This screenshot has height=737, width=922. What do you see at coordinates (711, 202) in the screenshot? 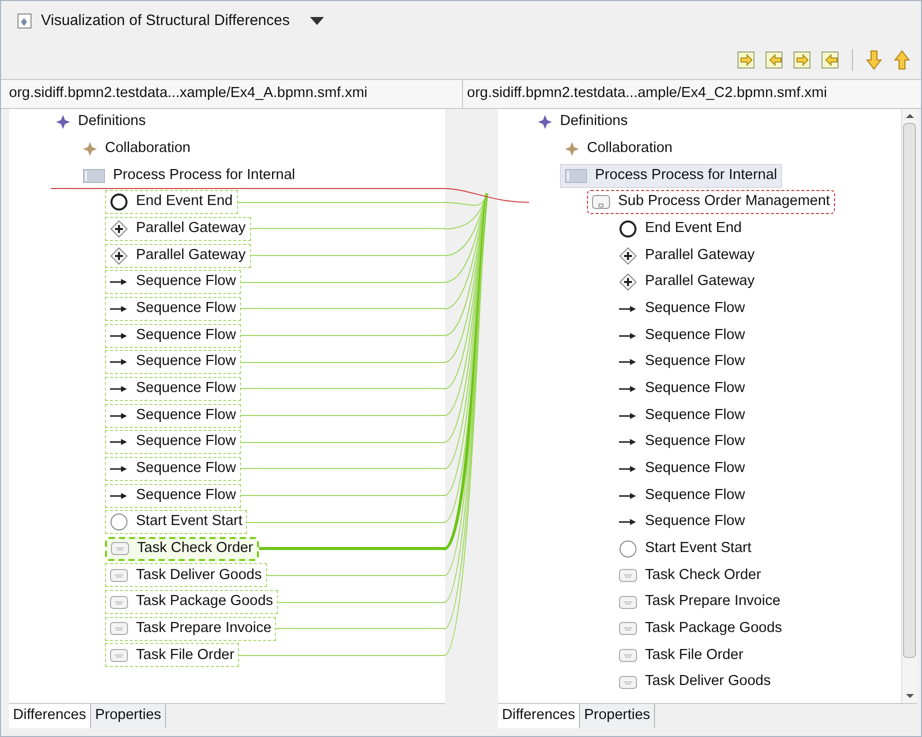
I see `tree-item: Sub Process Order Management` at bounding box center [711, 202].